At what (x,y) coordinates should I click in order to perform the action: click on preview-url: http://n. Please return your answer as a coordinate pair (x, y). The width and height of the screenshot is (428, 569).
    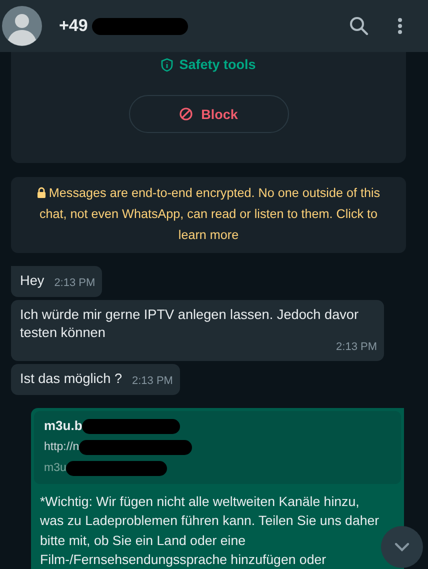
    Looking at the image, I should click on (62, 447).